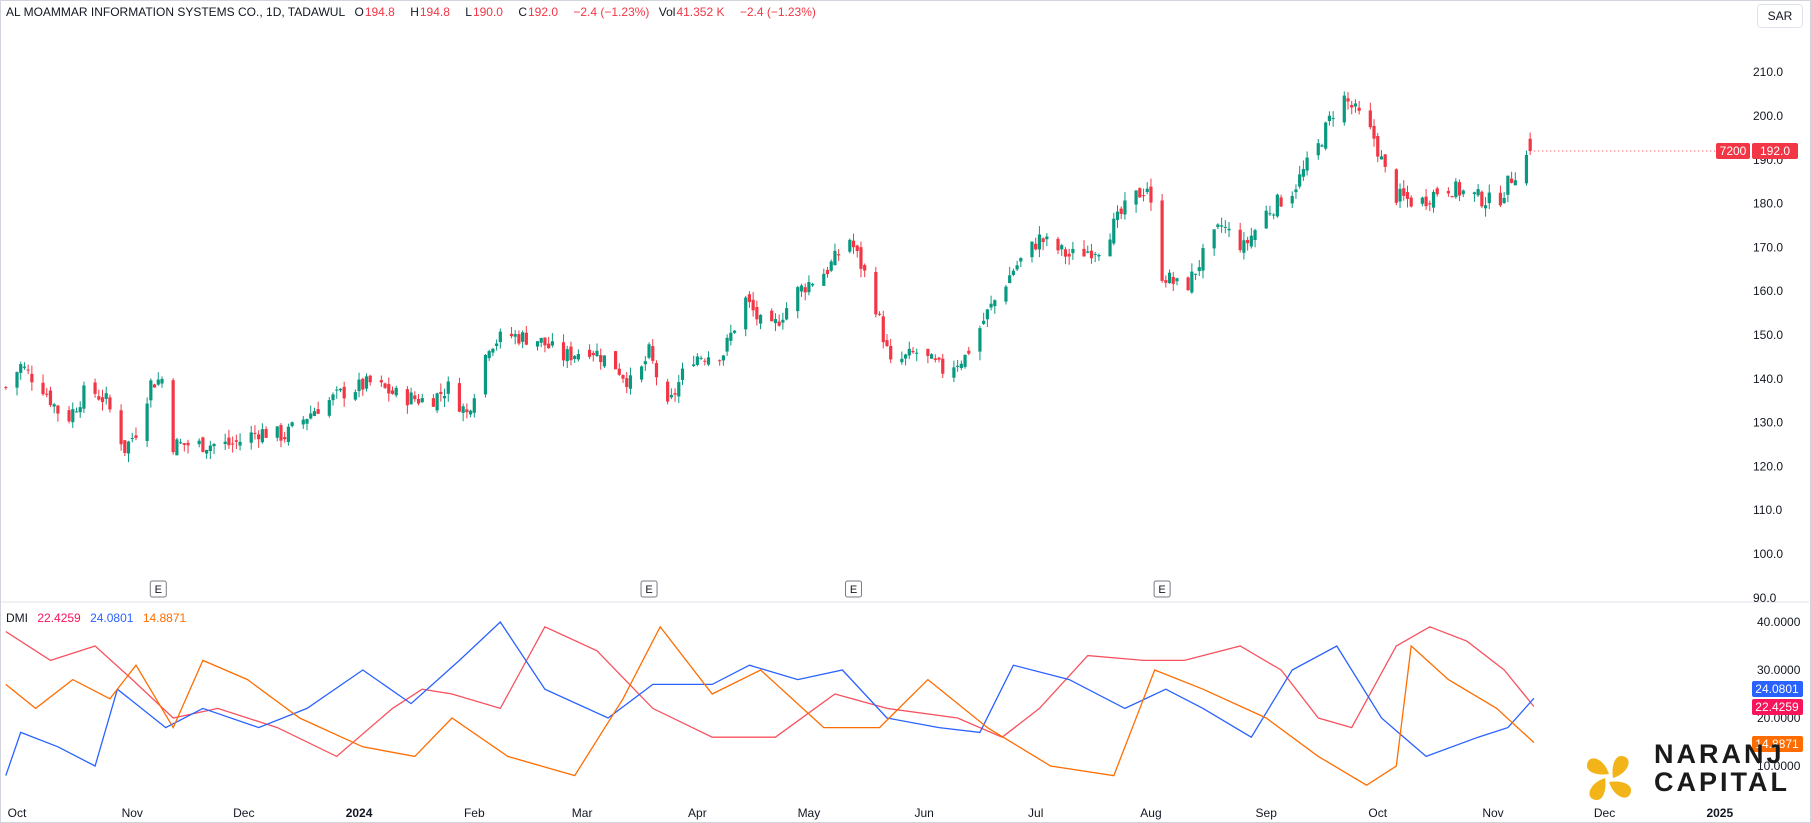 This screenshot has height=823, width=1811. I want to click on axis-tags: 7200 192.024.080122.425914.8871, so click(1668, 447).